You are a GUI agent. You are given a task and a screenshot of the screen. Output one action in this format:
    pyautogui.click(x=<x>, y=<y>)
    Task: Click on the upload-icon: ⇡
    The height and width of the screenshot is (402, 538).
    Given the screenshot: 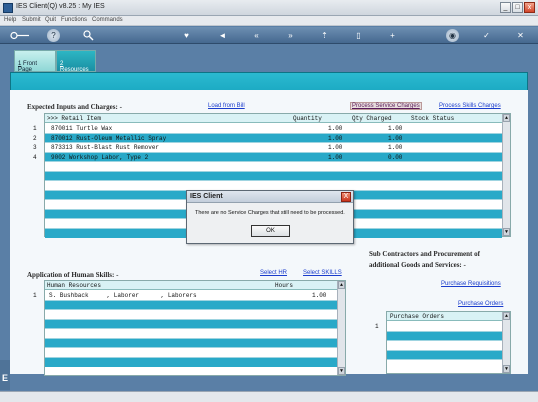 What is the action you would take?
    pyautogui.click(x=324, y=35)
    